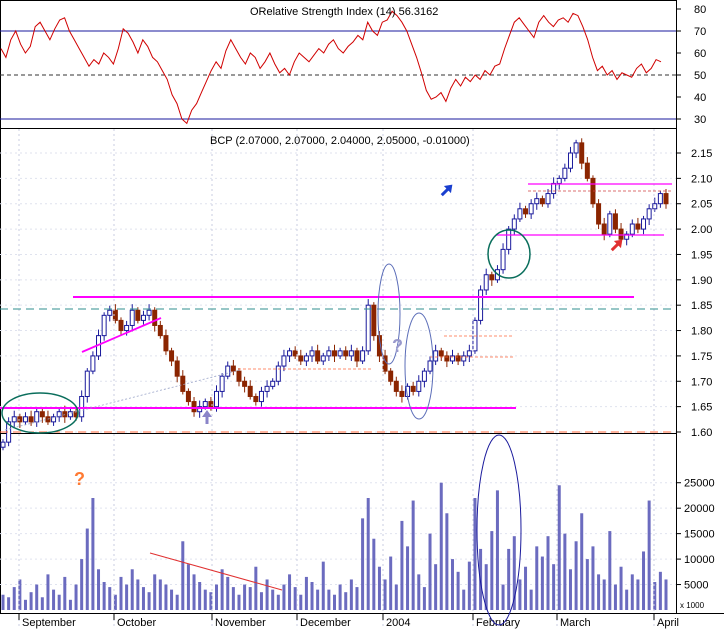 This screenshot has height=629, width=724. I want to click on rsi-tick-label: 70, so click(700, 32).